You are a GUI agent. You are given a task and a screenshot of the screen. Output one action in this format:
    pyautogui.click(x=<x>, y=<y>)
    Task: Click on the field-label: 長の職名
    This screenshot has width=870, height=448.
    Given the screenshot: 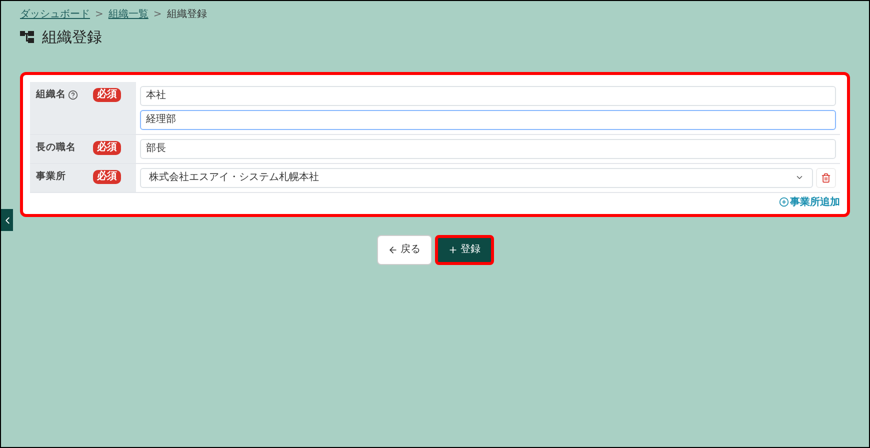 What is the action you would take?
    pyautogui.click(x=56, y=147)
    